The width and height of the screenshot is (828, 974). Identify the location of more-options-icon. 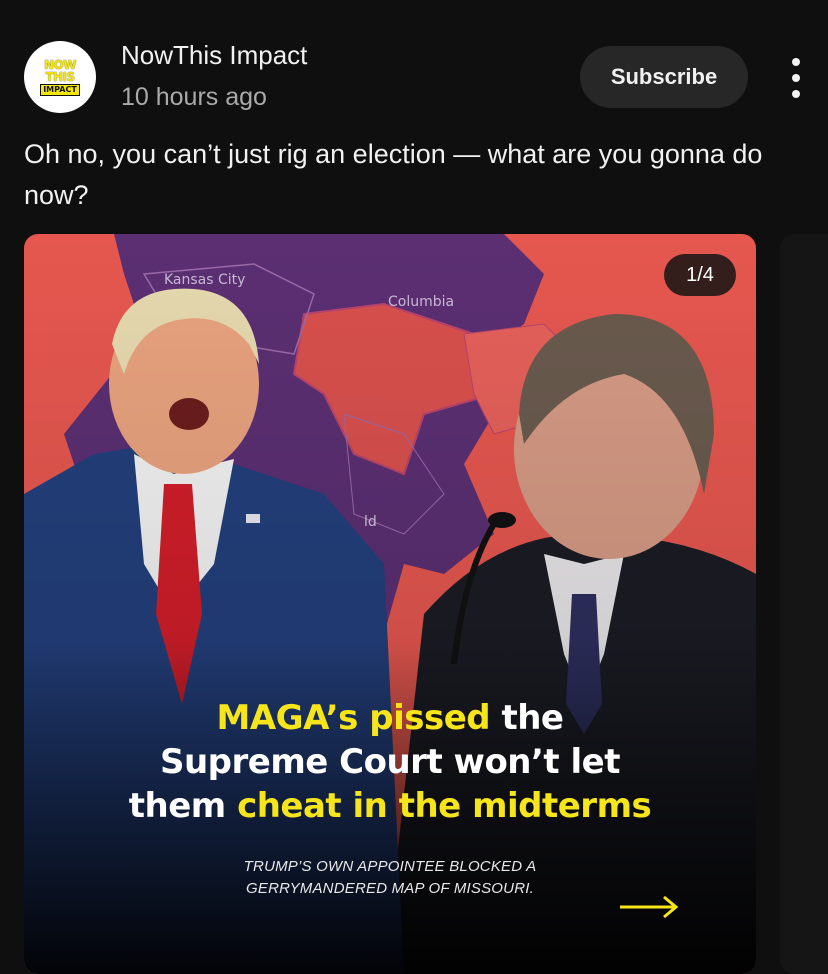
(796, 78).